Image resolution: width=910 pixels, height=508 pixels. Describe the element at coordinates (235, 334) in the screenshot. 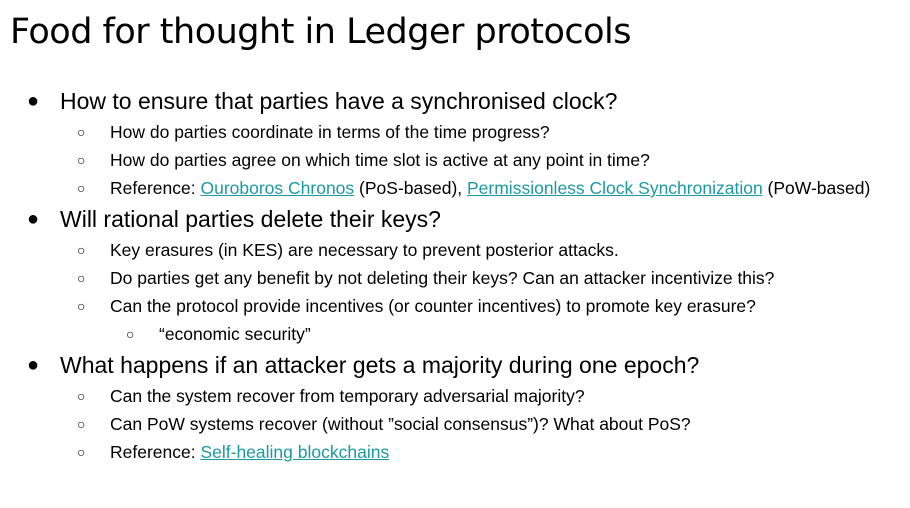

I see `sub-list-item-text: “economic security”` at that location.